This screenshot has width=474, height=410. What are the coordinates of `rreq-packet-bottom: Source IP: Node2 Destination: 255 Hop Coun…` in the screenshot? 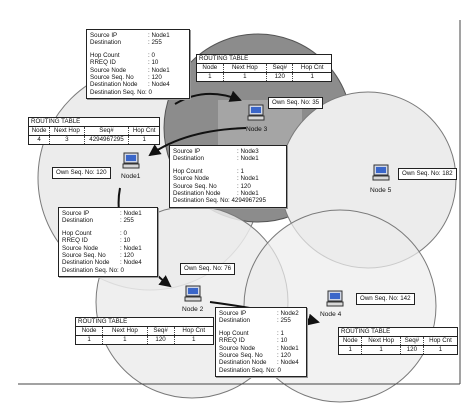 It's located at (261, 342).